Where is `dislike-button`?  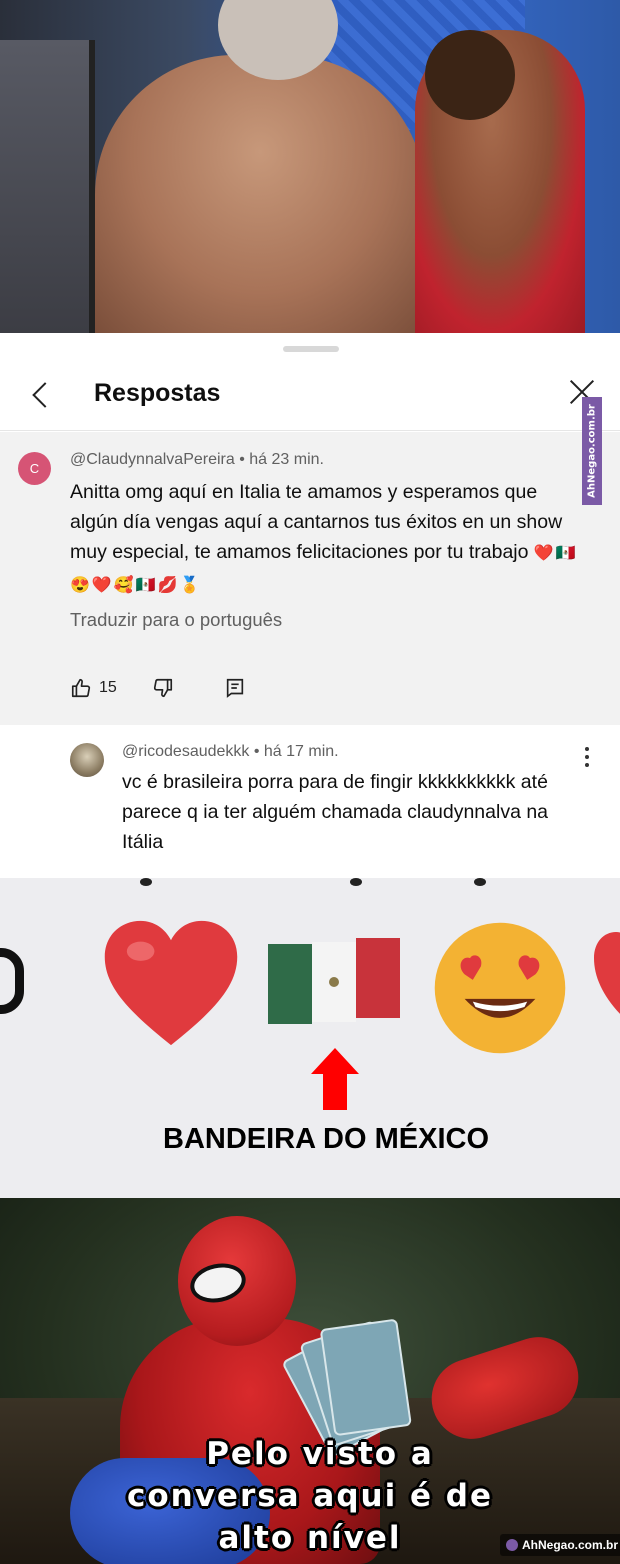
dislike-button is located at coordinates (165, 690).